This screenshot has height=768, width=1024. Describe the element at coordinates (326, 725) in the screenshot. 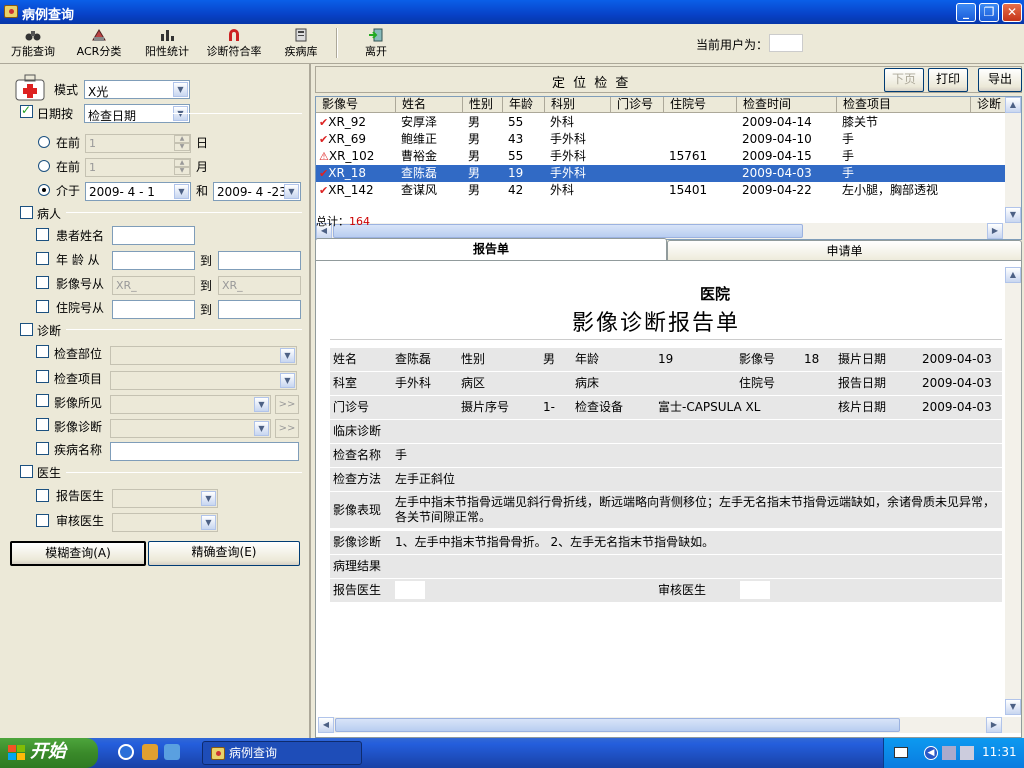

I see `scroll-left-icon: ◀` at that location.